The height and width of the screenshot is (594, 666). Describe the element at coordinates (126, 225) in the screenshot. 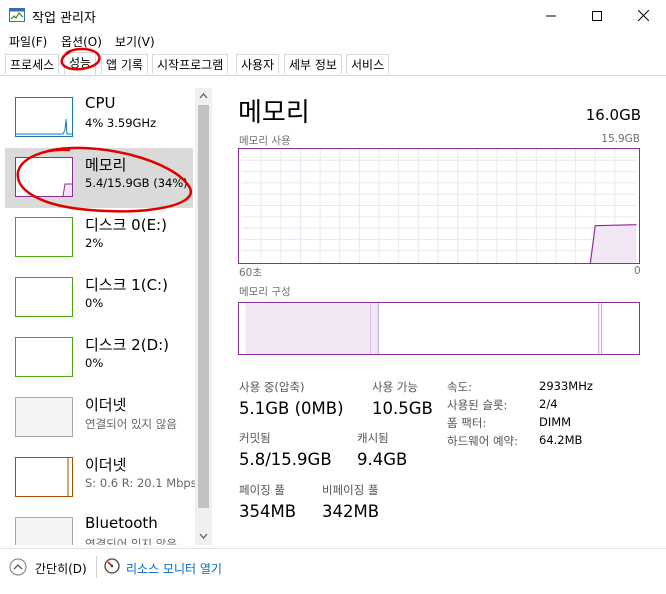

I see `resource-name: 디스크 0(E:)` at that location.